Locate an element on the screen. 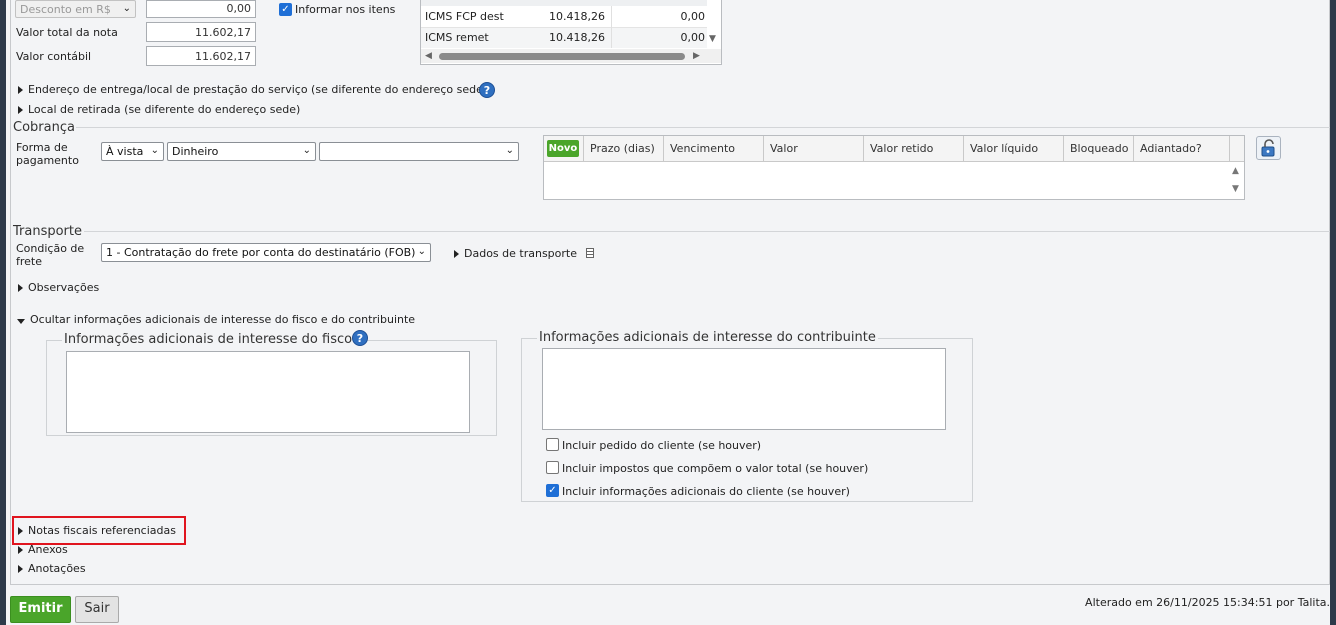 Image resolution: width=1336 pixels, height=625 pixels. transport-data-toggle: Dados de transporte is located at coordinates (524, 253).